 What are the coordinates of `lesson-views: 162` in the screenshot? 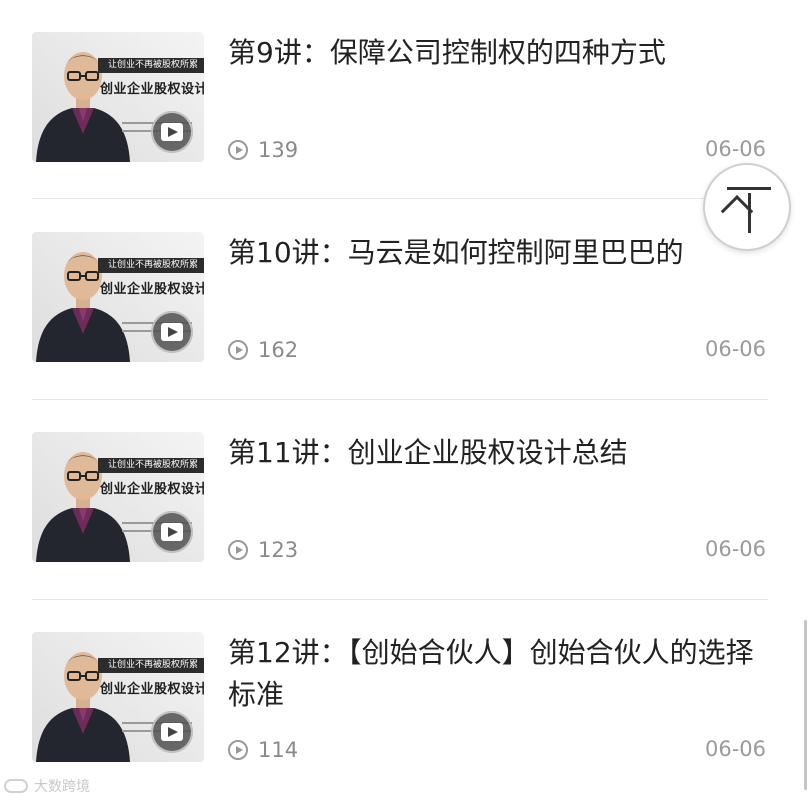 It's located at (263, 350).